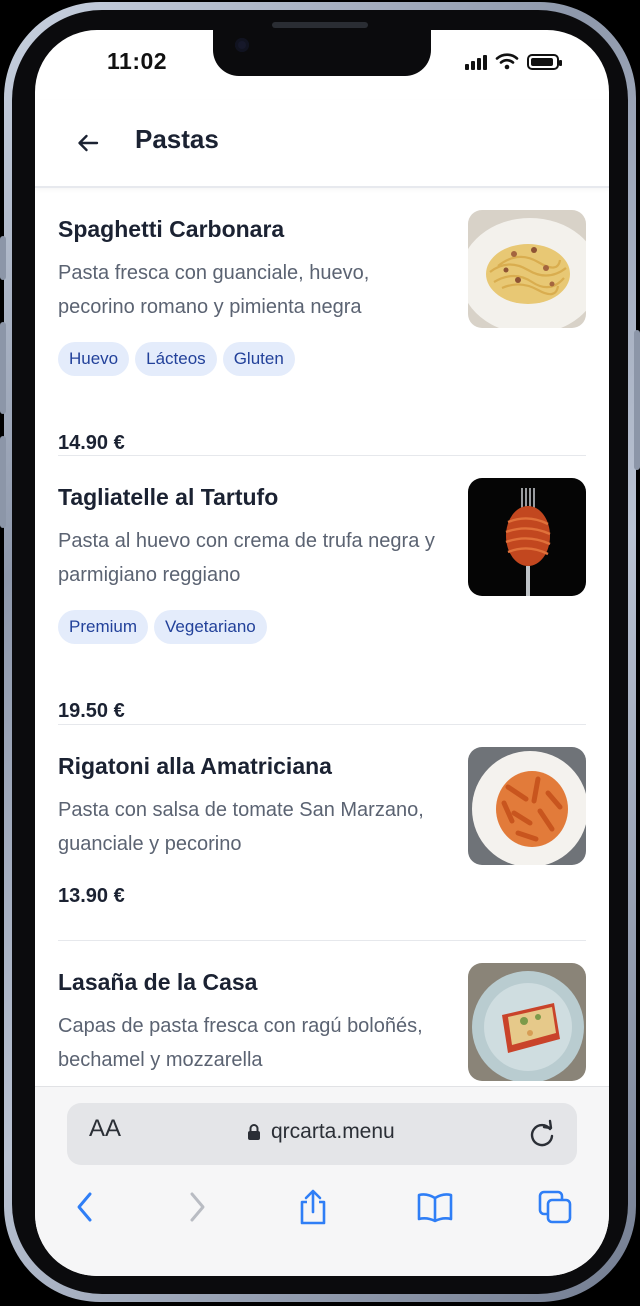 The height and width of the screenshot is (1306, 640). What do you see at coordinates (195, 766) in the screenshot?
I see `menu-item-name: Rigatoni alla Amatriciana` at bounding box center [195, 766].